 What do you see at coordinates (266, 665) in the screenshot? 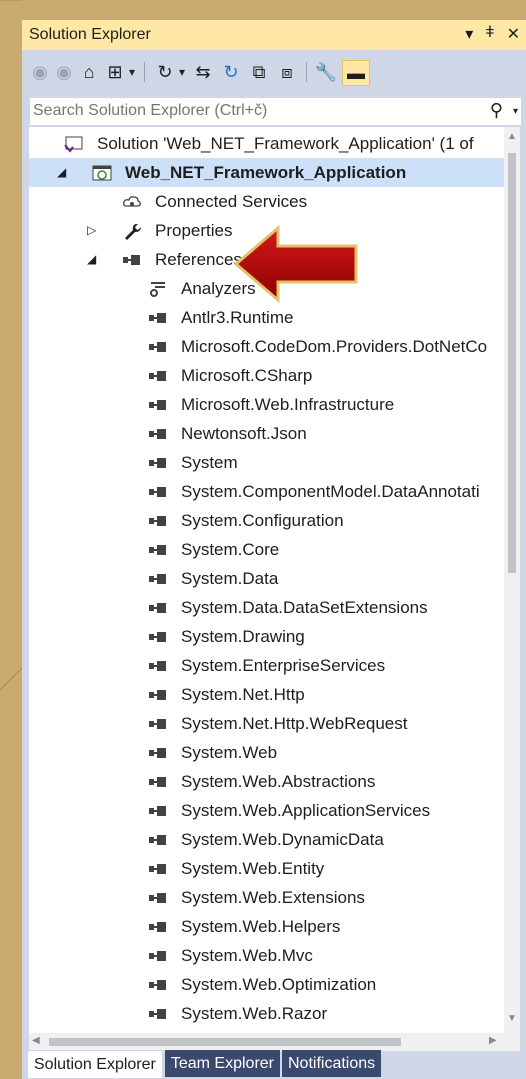
I see `tree-item: System.EnterpriseServices` at bounding box center [266, 665].